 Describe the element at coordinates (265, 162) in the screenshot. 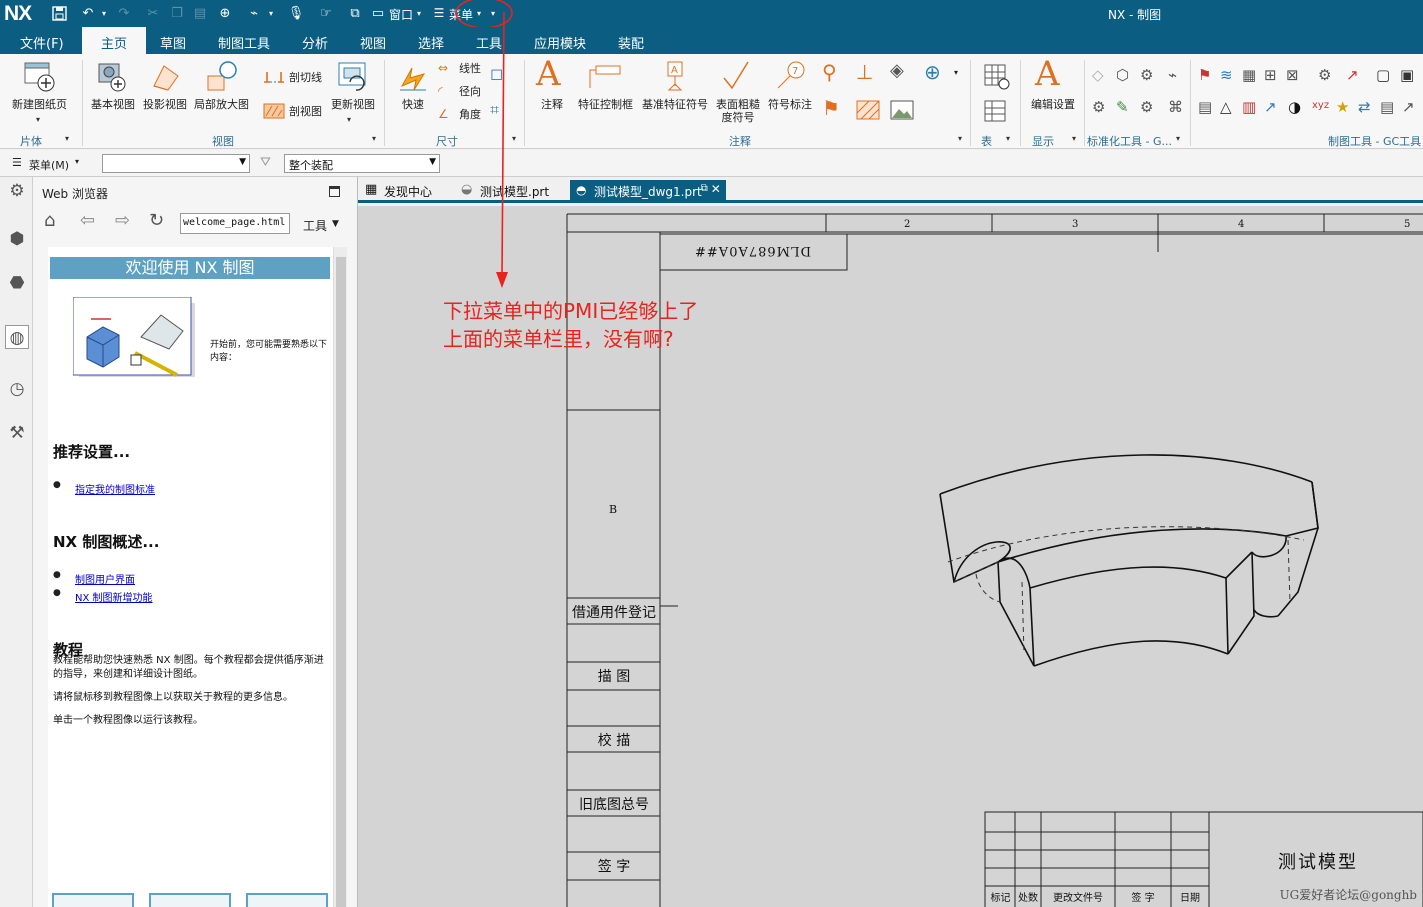

I see `filter-icon: ⛛` at that location.